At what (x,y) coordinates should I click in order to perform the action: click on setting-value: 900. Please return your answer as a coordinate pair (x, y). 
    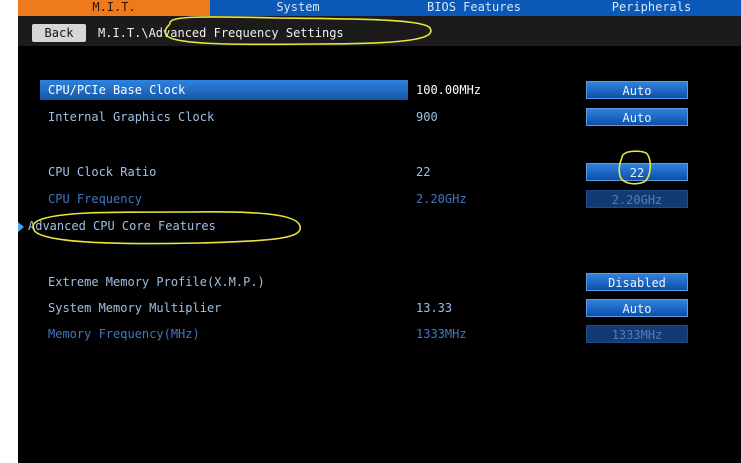
    Looking at the image, I should click on (427, 117).